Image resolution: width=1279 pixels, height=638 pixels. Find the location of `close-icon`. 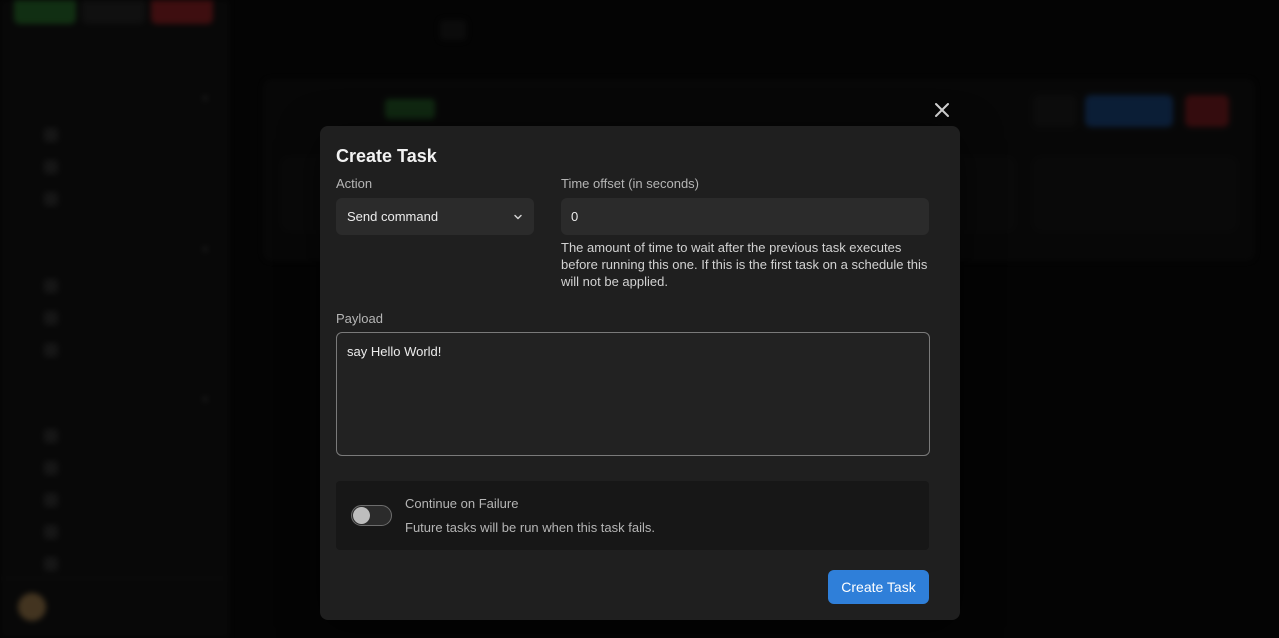

close-icon is located at coordinates (942, 110).